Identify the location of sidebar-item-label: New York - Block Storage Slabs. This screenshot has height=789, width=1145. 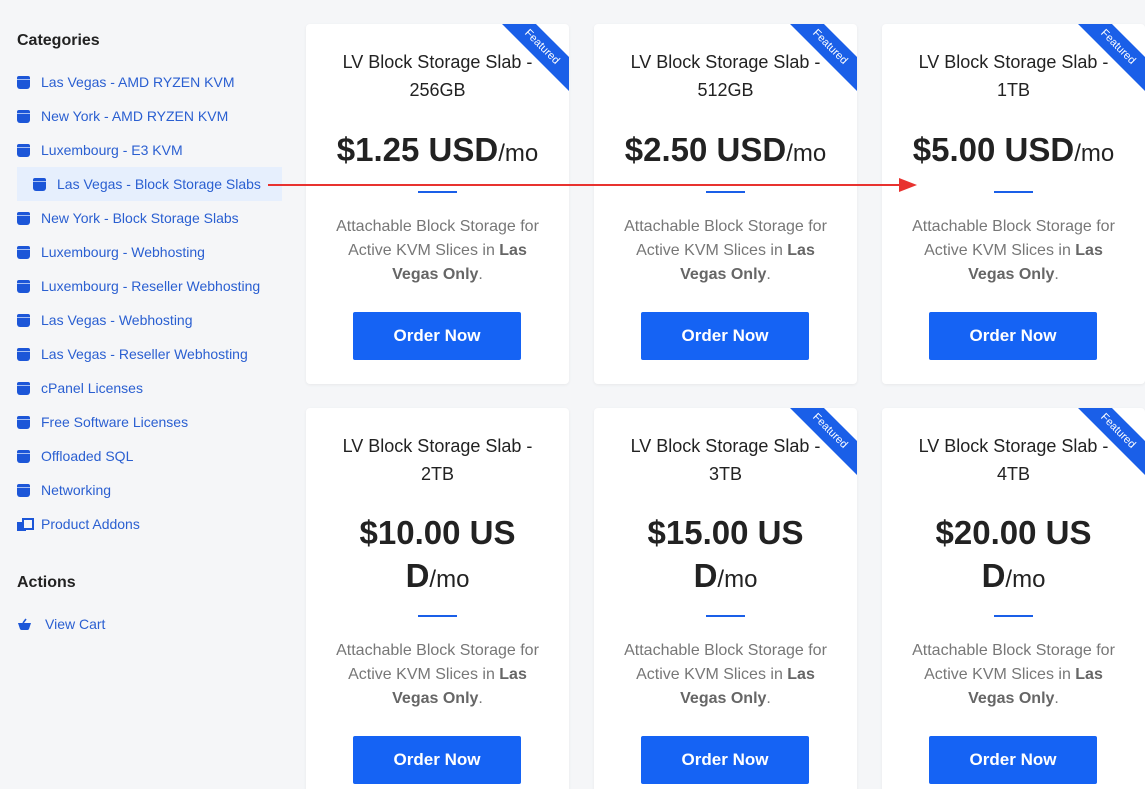
(140, 218).